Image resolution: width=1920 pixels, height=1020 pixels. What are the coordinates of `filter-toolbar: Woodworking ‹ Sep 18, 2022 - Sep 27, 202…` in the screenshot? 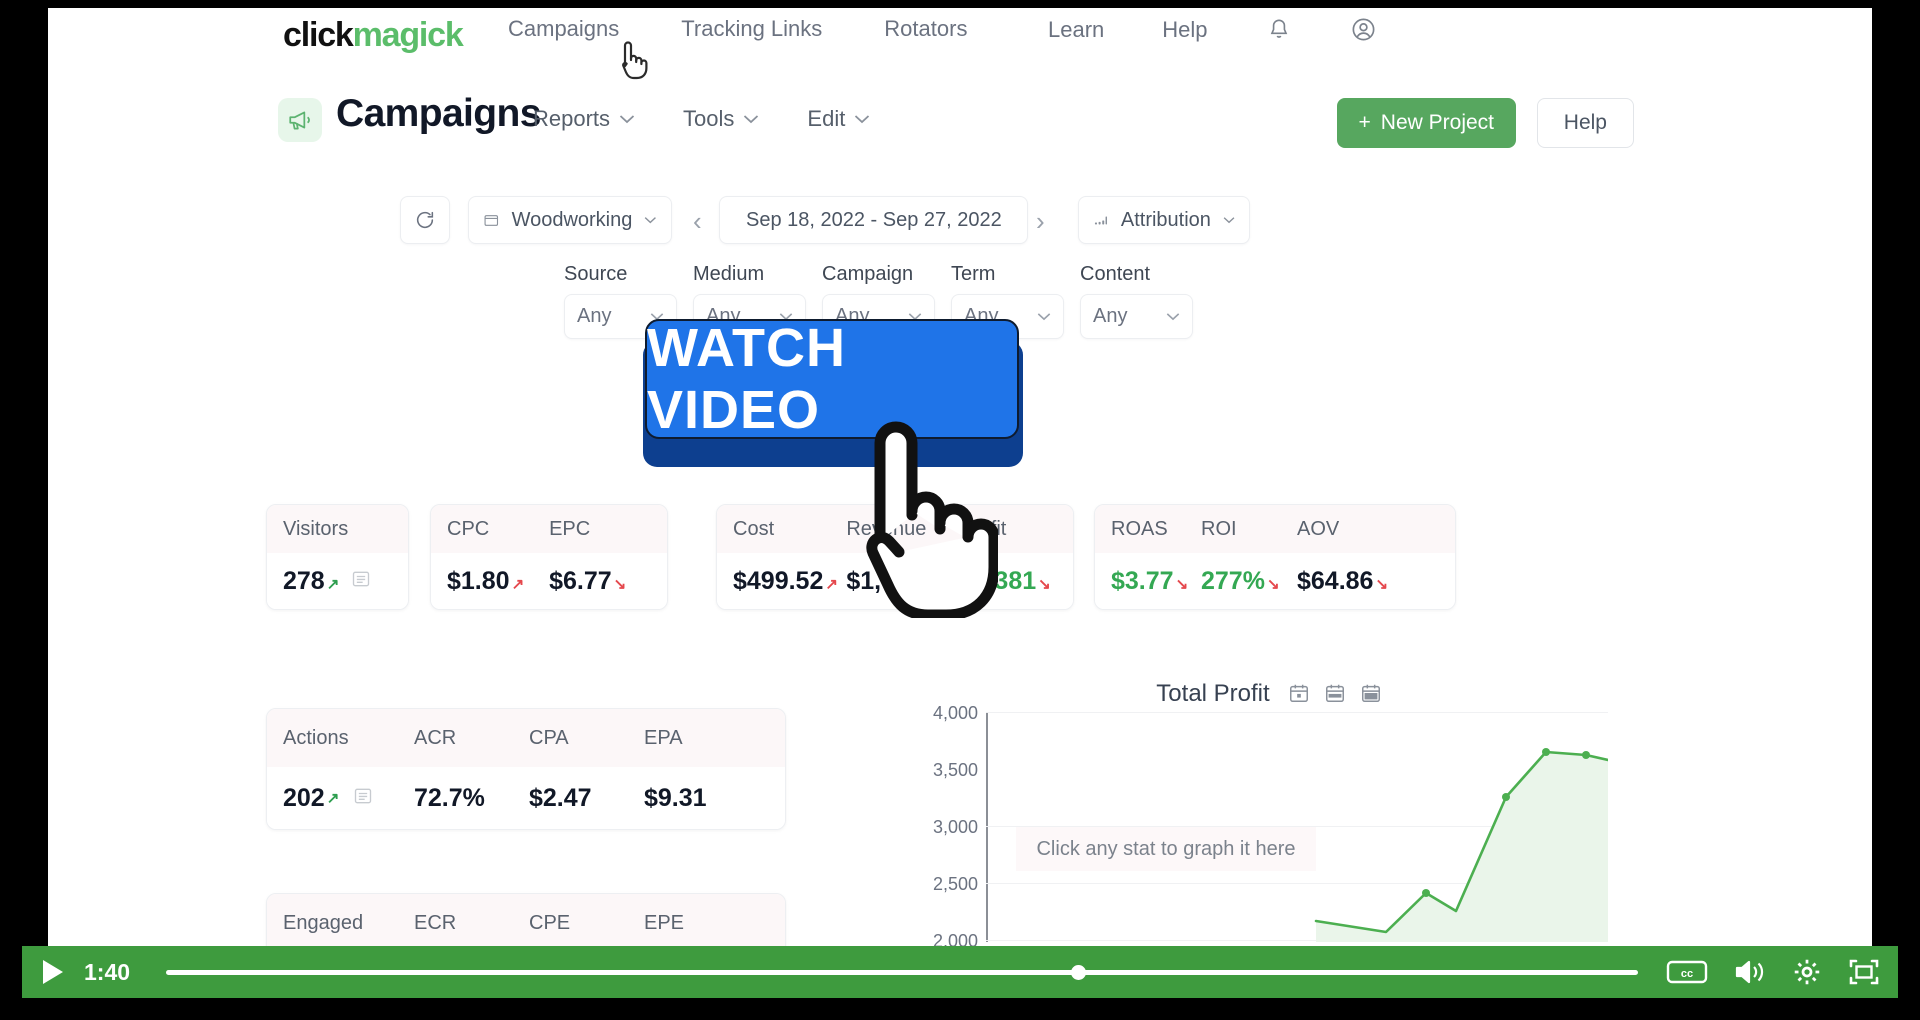 It's located at (960, 220).